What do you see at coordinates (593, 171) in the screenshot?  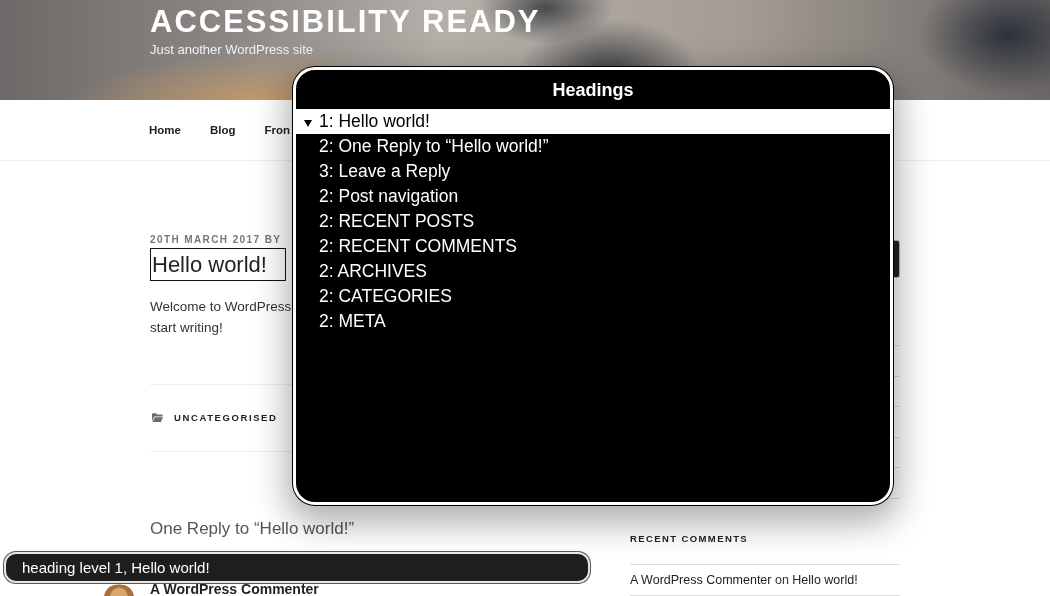 I see `menu-item: 3: Leave a Reply` at bounding box center [593, 171].